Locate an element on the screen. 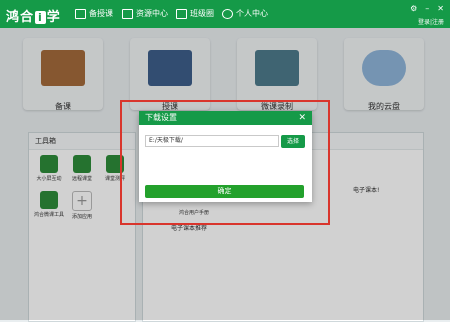 The image size is (450, 322). tab-label: 班级圈 is located at coordinates (202, 13).